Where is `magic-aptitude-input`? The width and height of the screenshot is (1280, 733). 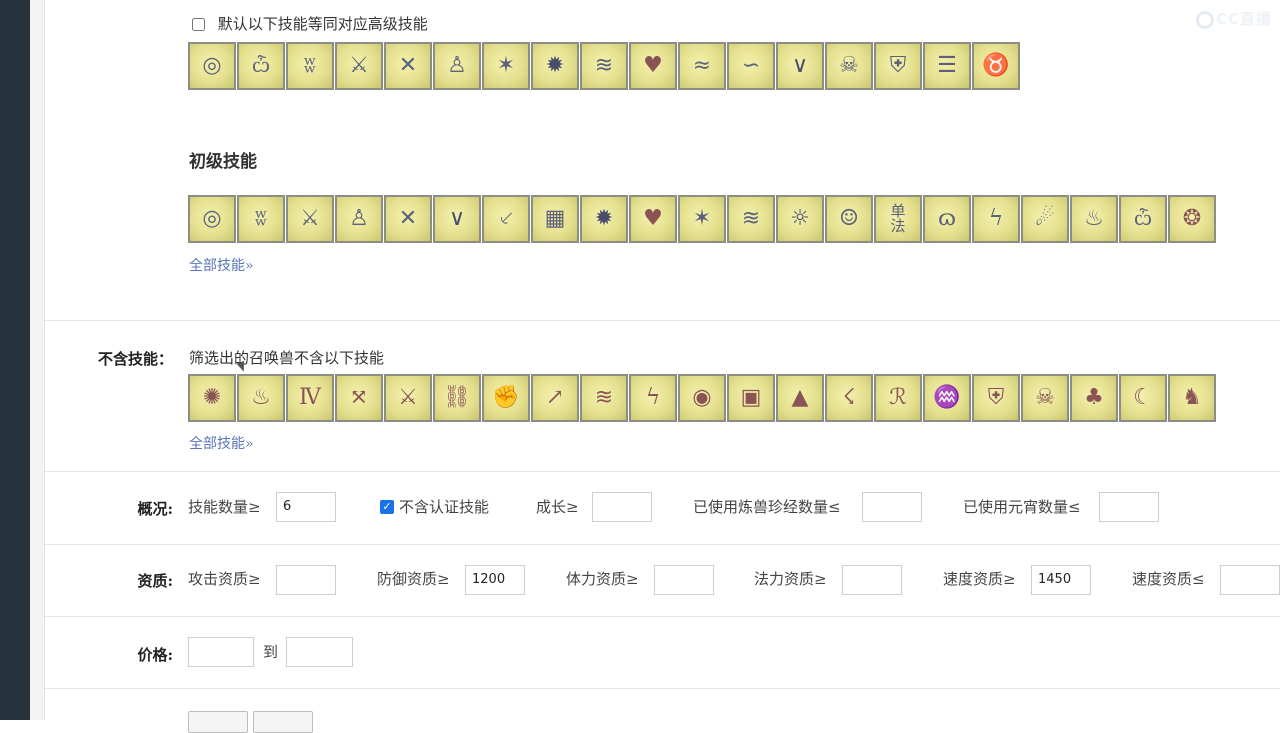 magic-aptitude-input is located at coordinates (872, 580).